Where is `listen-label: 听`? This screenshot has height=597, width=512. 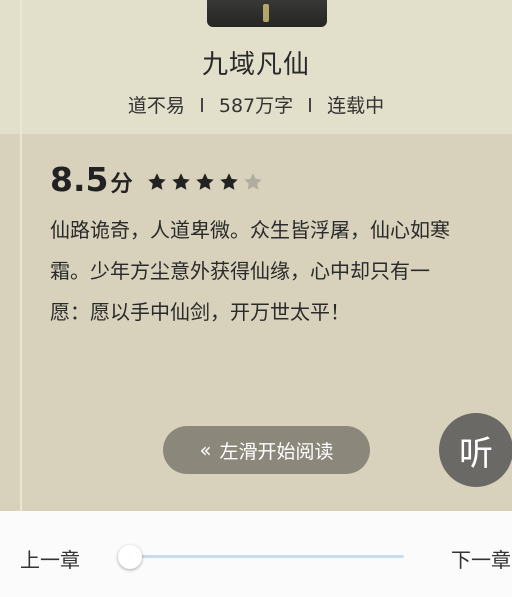 listen-label: 听 is located at coordinates (476, 453).